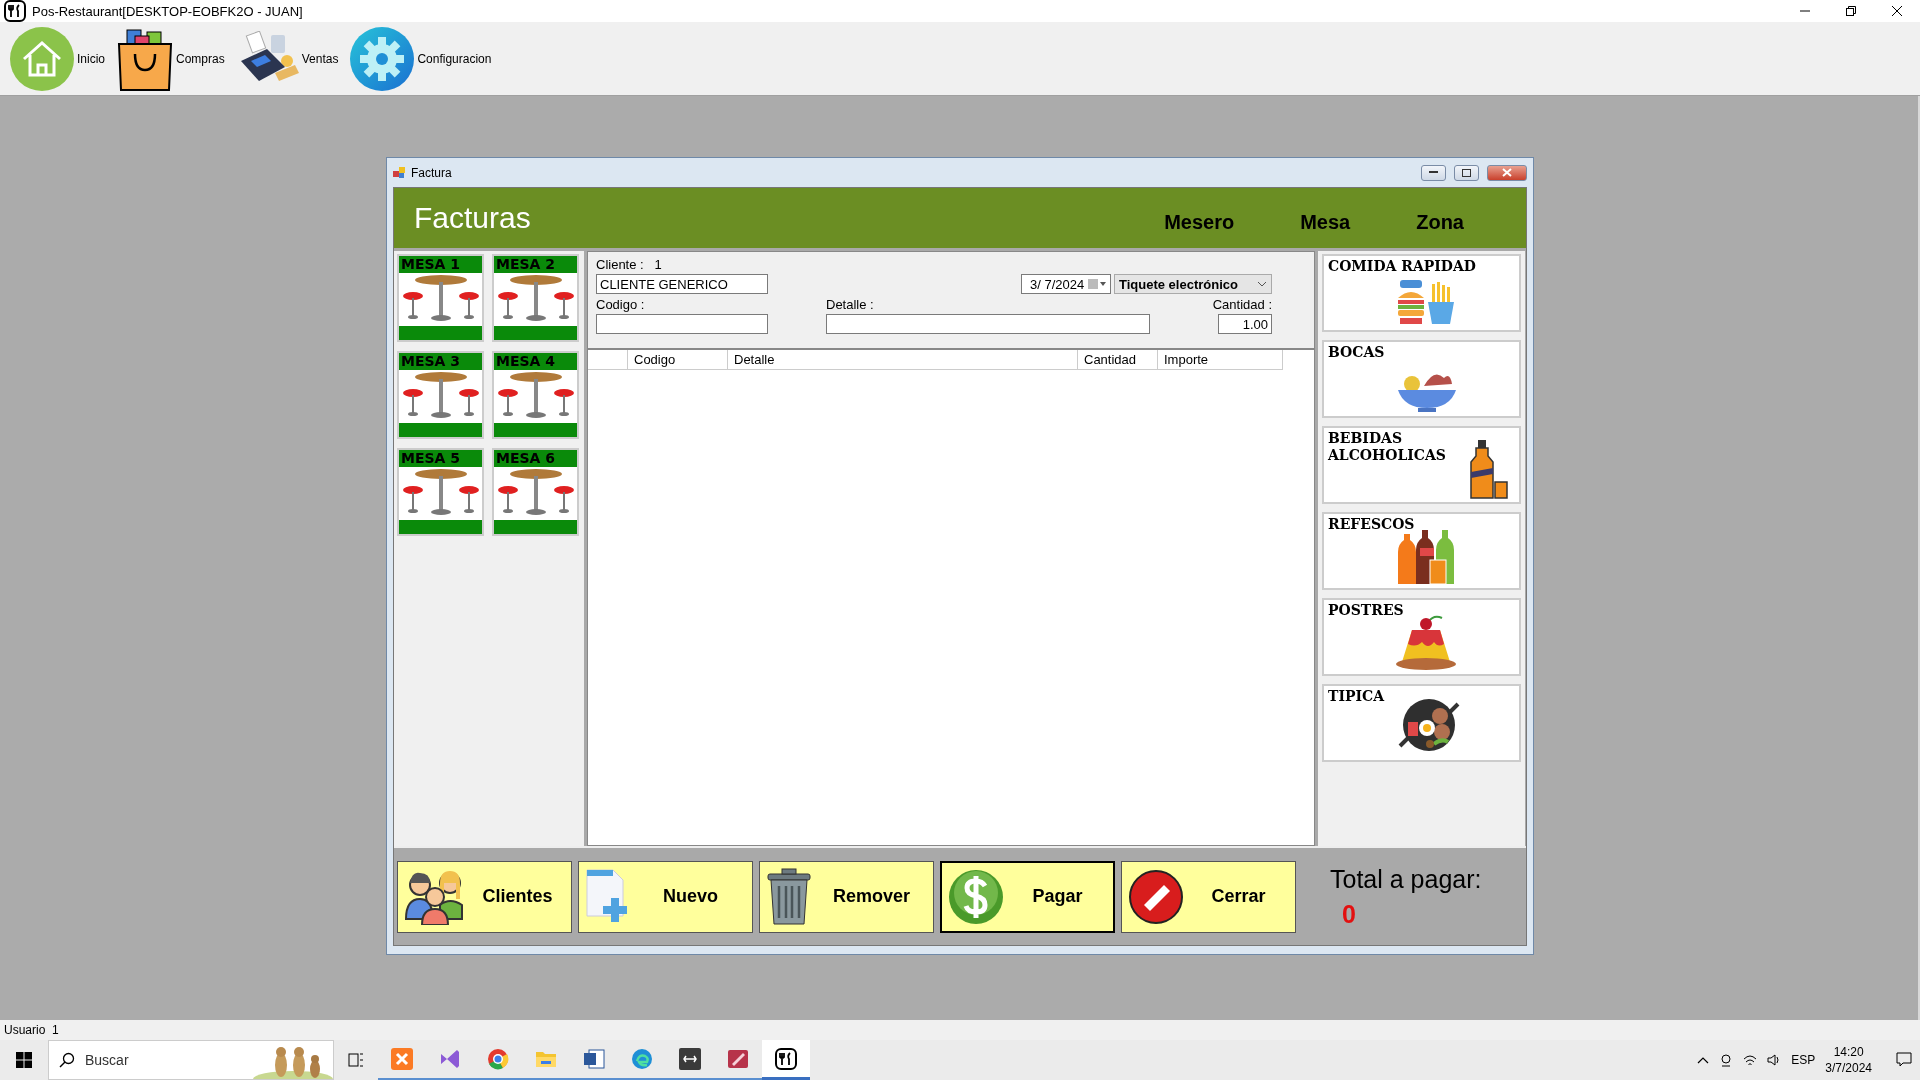  Describe the element at coordinates (1325, 222) in the screenshot. I see `header-label: Mesa` at that location.